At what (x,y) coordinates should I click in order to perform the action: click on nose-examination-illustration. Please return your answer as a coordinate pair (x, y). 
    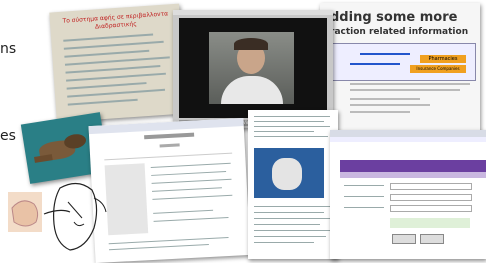
    Looking at the image, I should click on (58, 218).